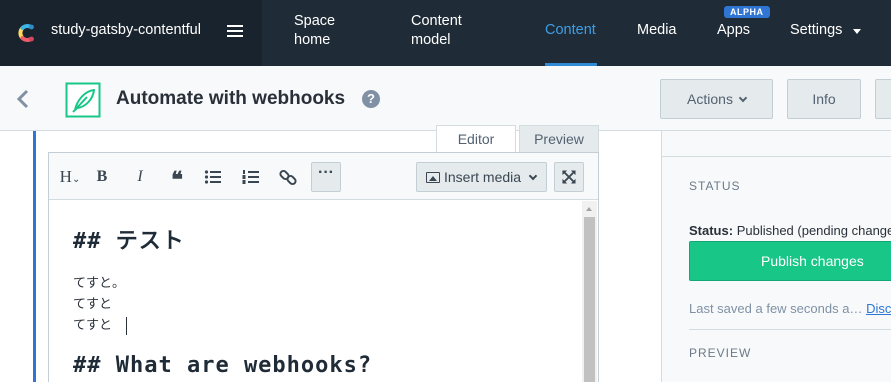 Image resolution: width=891 pixels, height=382 pixels. Describe the element at coordinates (93, 325) in the screenshot. I see `markdown-line-text: てすと` at that location.